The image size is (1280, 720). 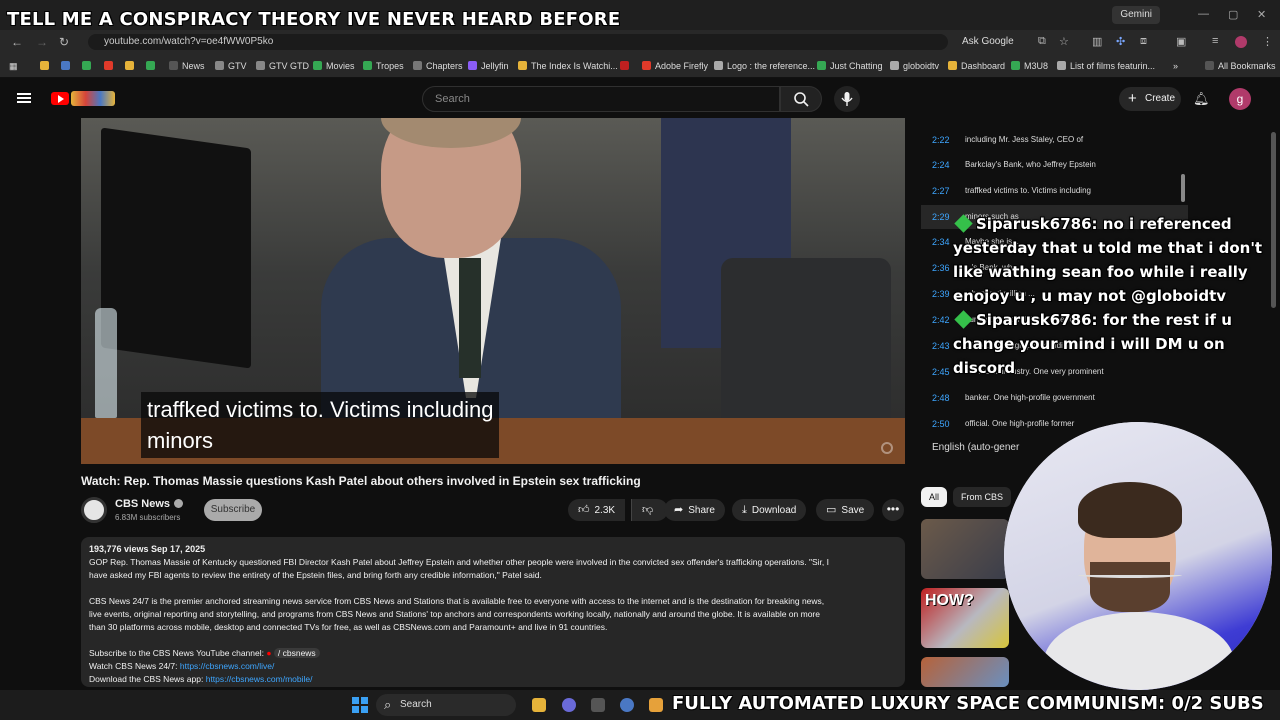 What do you see at coordinates (646, 65) in the screenshot?
I see `adobe-icon` at bounding box center [646, 65].